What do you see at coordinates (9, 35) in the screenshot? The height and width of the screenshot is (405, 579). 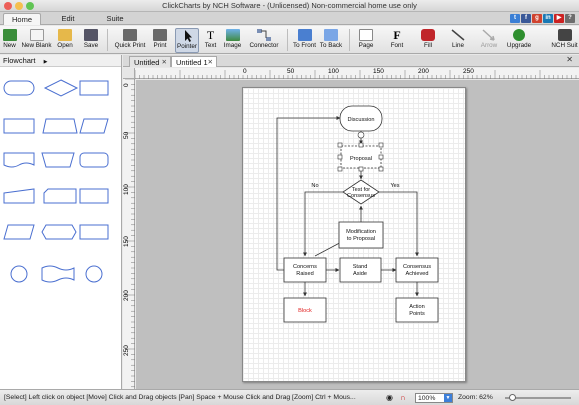 I see `new-document-icon` at bounding box center [9, 35].